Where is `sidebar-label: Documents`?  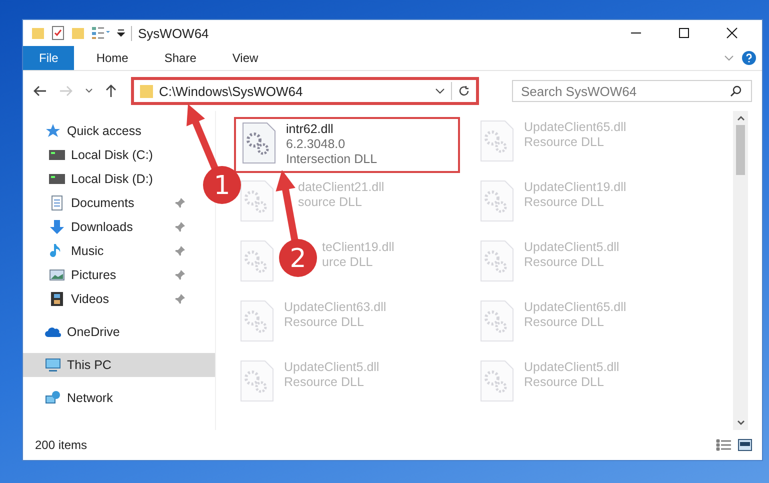 sidebar-label: Documents is located at coordinates (103, 203).